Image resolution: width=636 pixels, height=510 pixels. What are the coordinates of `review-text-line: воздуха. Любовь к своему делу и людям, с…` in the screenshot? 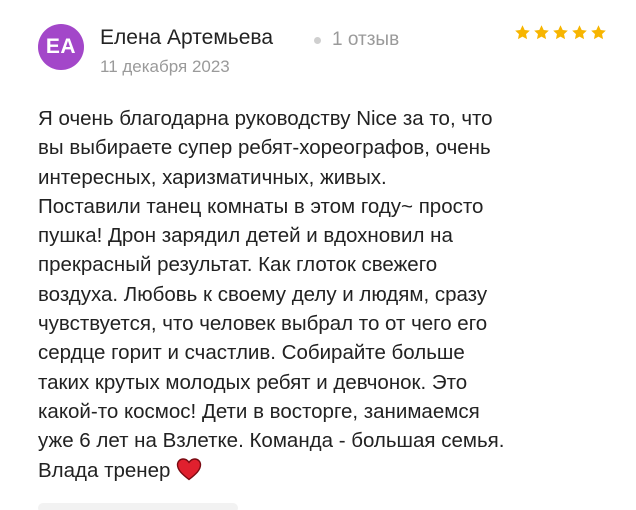 It's located at (263, 294).